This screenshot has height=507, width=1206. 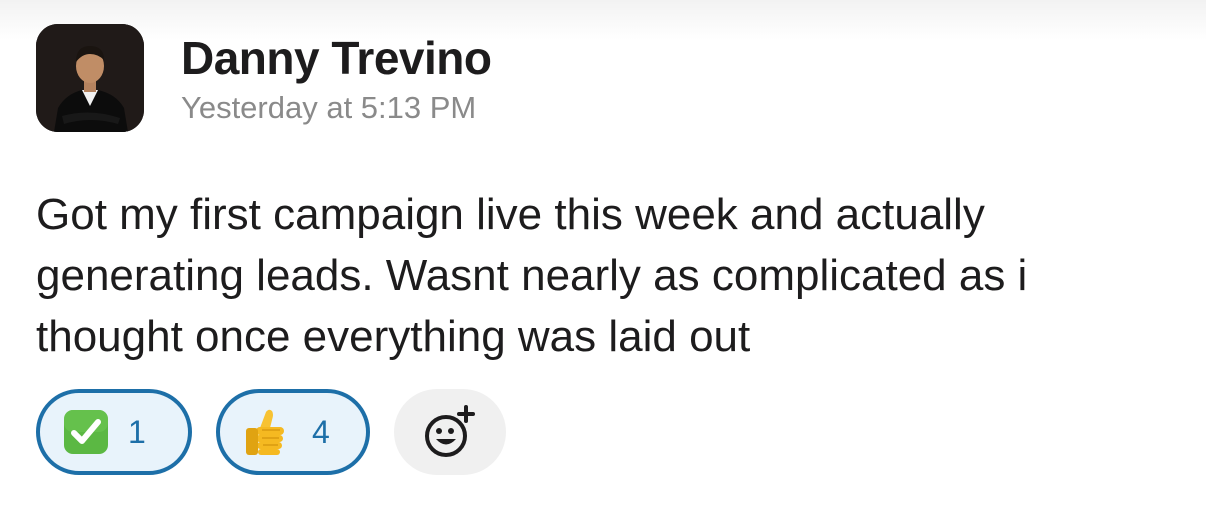 I want to click on avatar, so click(x=90, y=78).